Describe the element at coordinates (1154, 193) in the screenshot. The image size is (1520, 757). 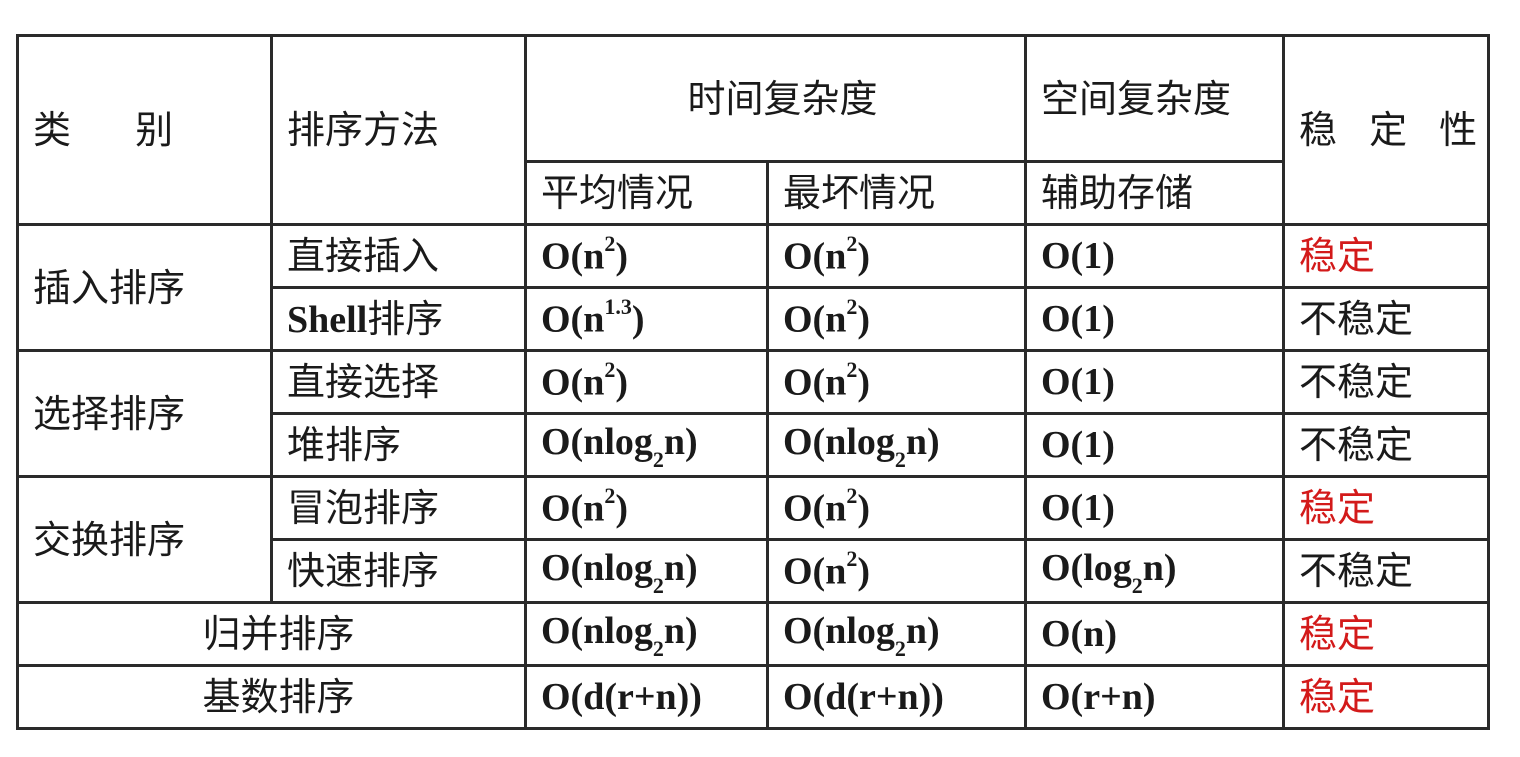
I see `header-auxiliary-storage: 辅助存储` at that location.